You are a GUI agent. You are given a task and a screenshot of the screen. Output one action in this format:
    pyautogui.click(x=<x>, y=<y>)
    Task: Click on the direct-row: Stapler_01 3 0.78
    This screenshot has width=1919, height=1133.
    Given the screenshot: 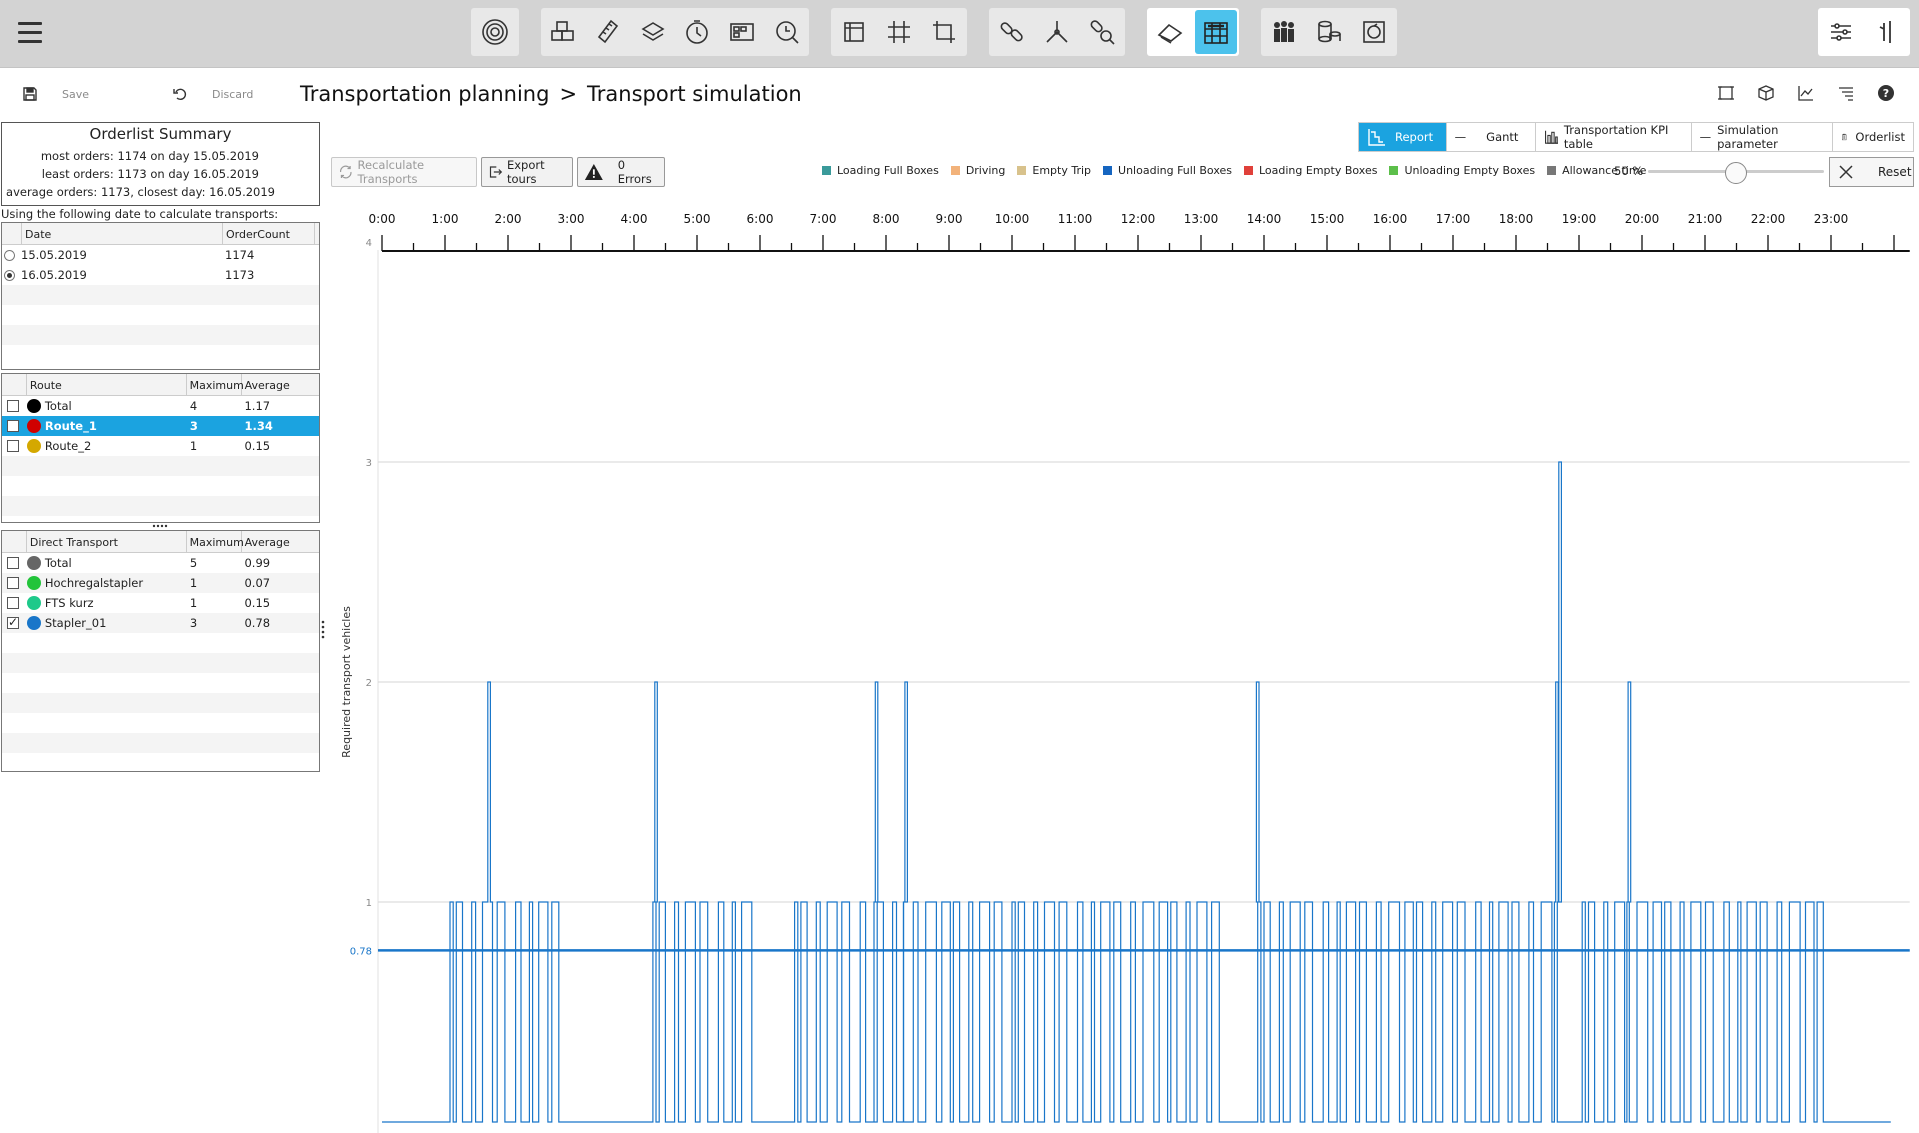 What is the action you would take?
    pyautogui.click(x=160, y=623)
    